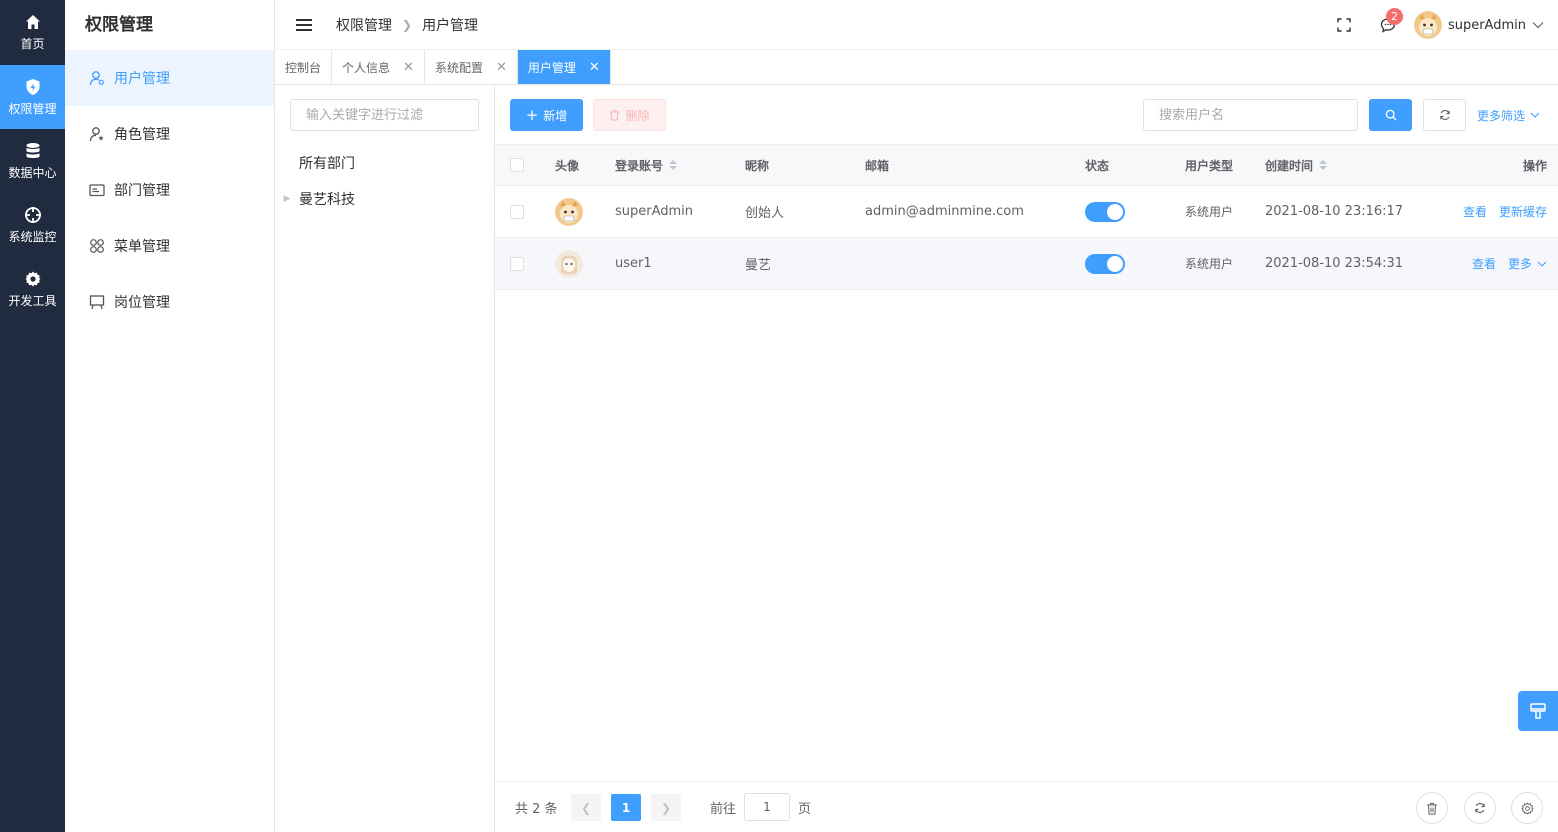 This screenshot has width=1558, height=832. What do you see at coordinates (33, 87) in the screenshot?
I see `shield-icon` at bounding box center [33, 87].